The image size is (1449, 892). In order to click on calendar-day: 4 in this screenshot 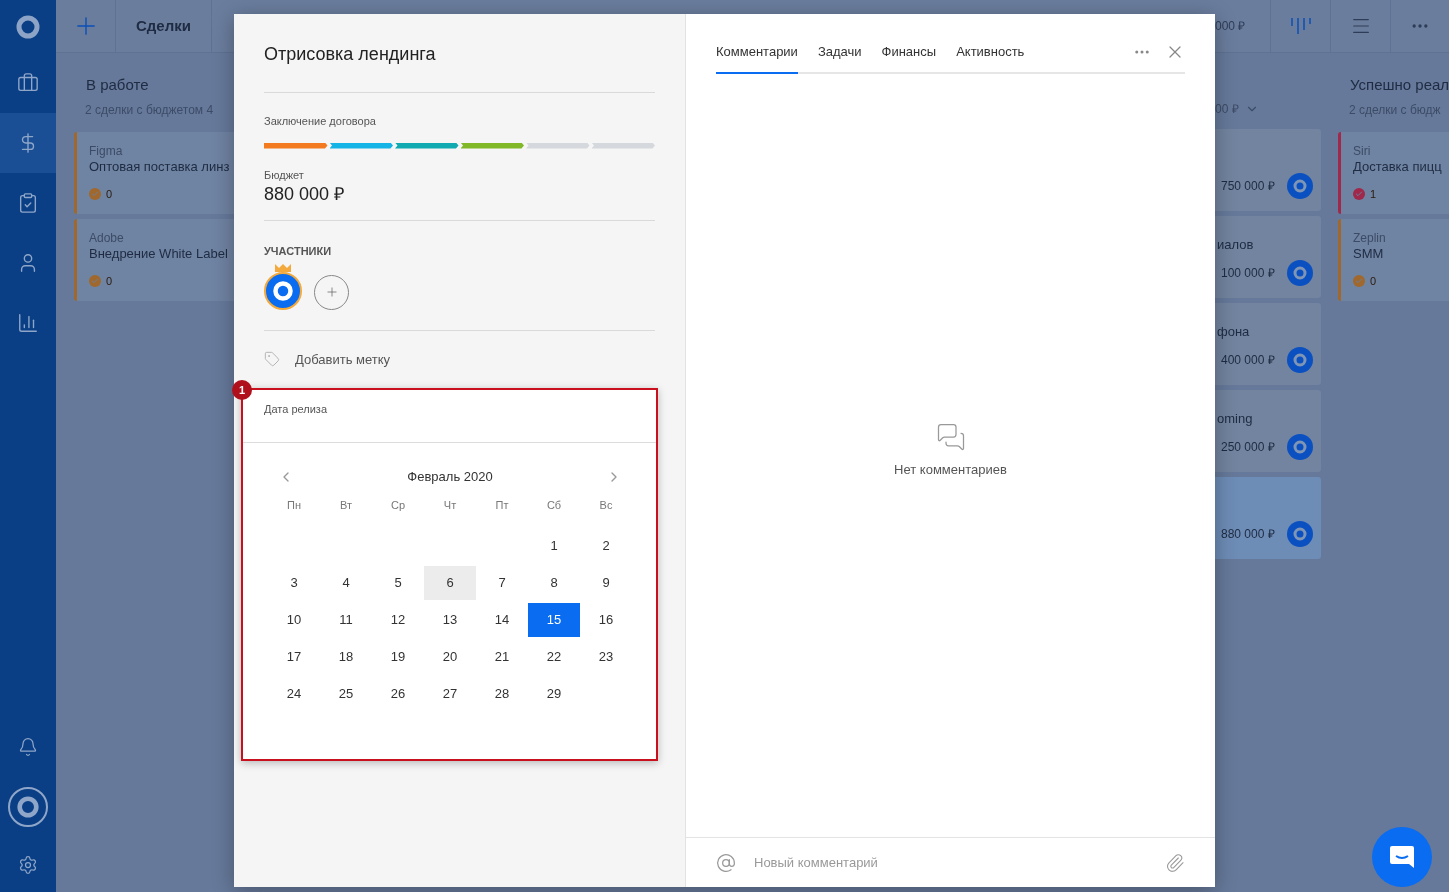, I will do `click(346, 583)`.